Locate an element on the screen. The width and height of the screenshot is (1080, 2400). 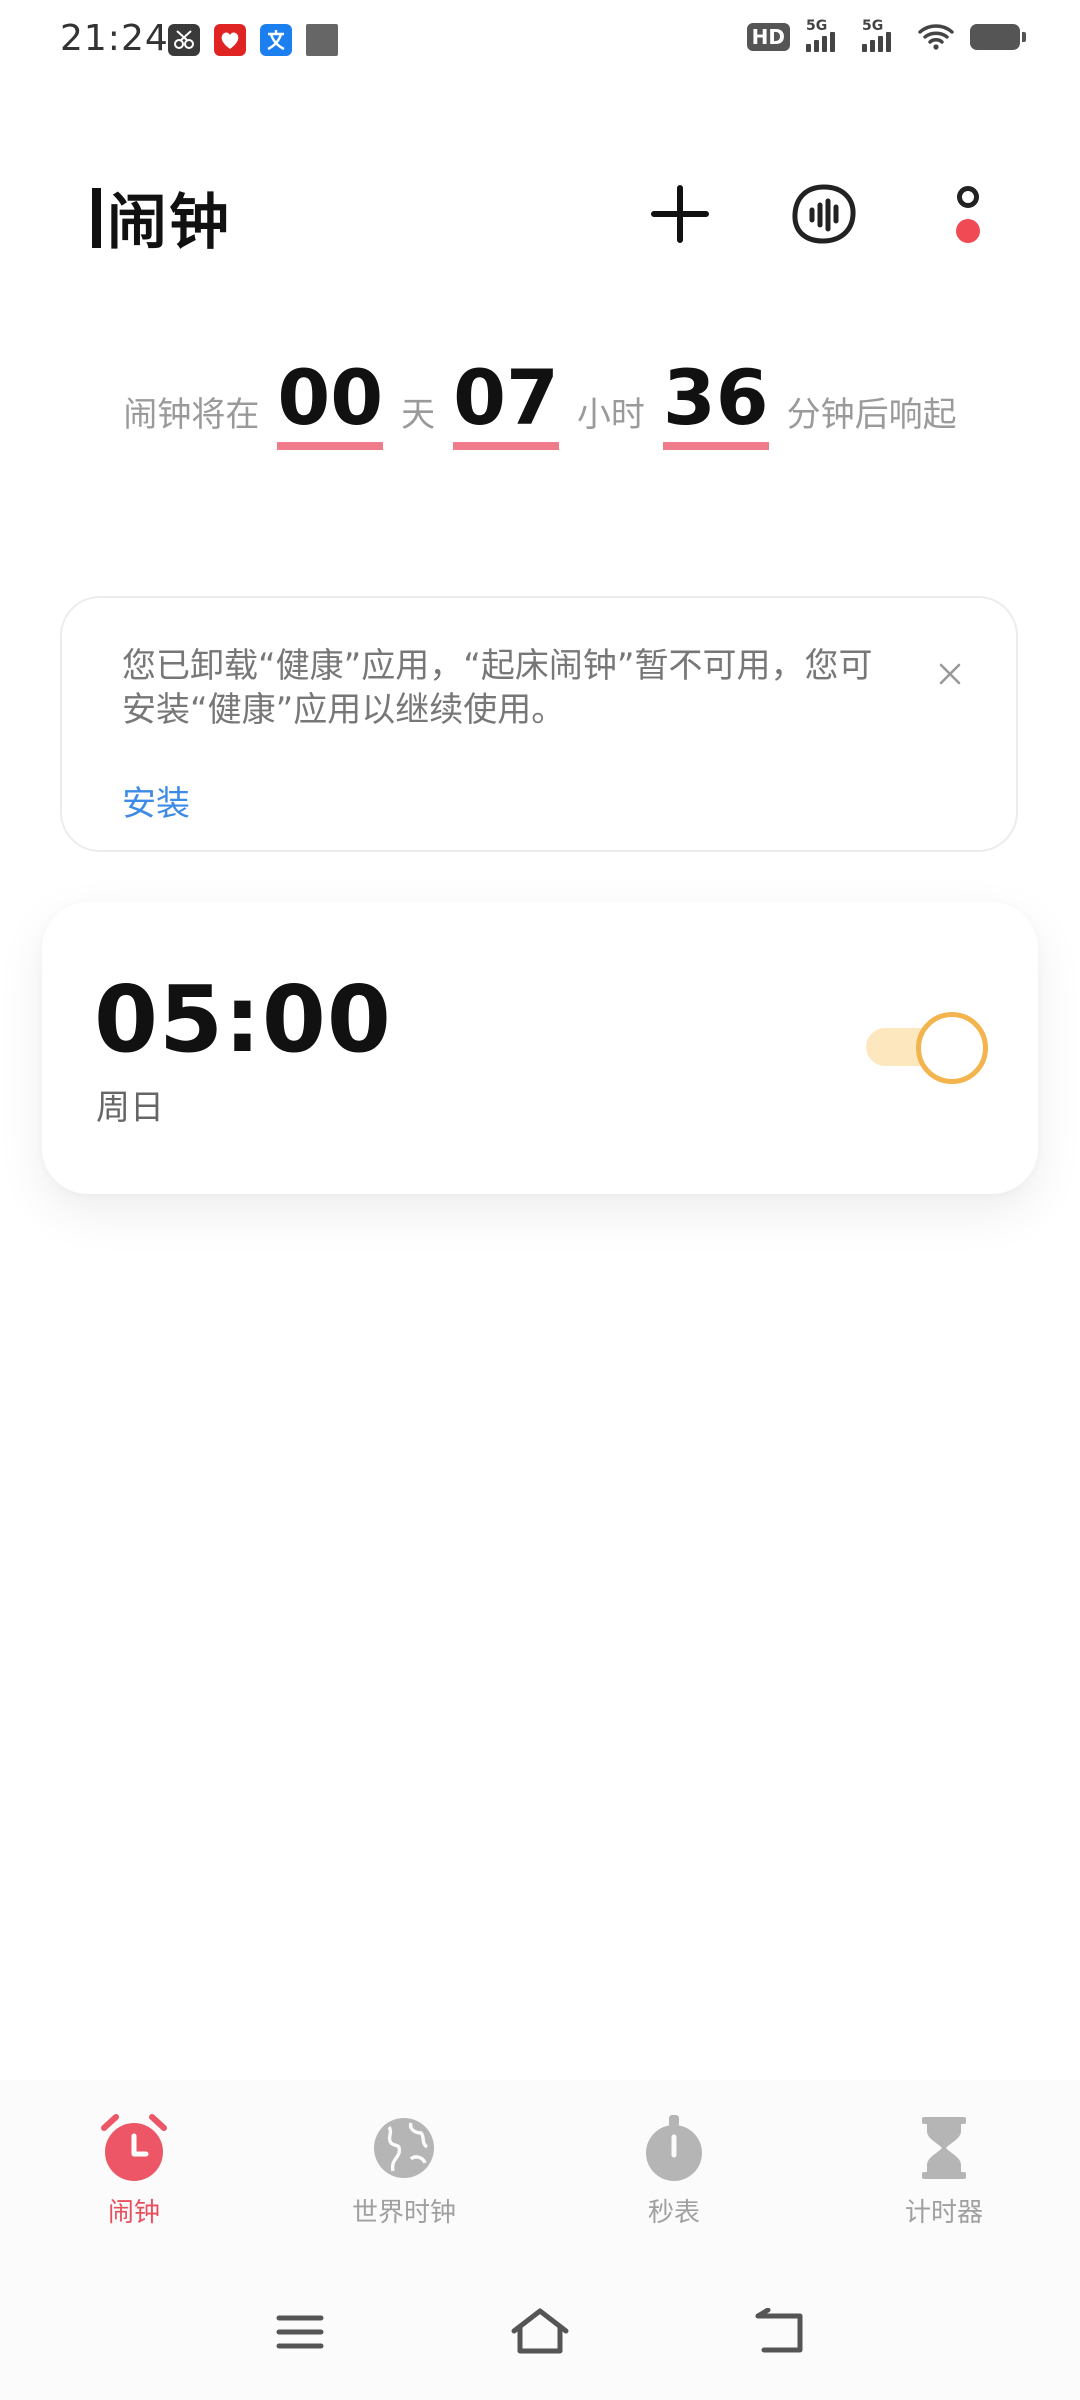
close-icon is located at coordinates (950, 674).